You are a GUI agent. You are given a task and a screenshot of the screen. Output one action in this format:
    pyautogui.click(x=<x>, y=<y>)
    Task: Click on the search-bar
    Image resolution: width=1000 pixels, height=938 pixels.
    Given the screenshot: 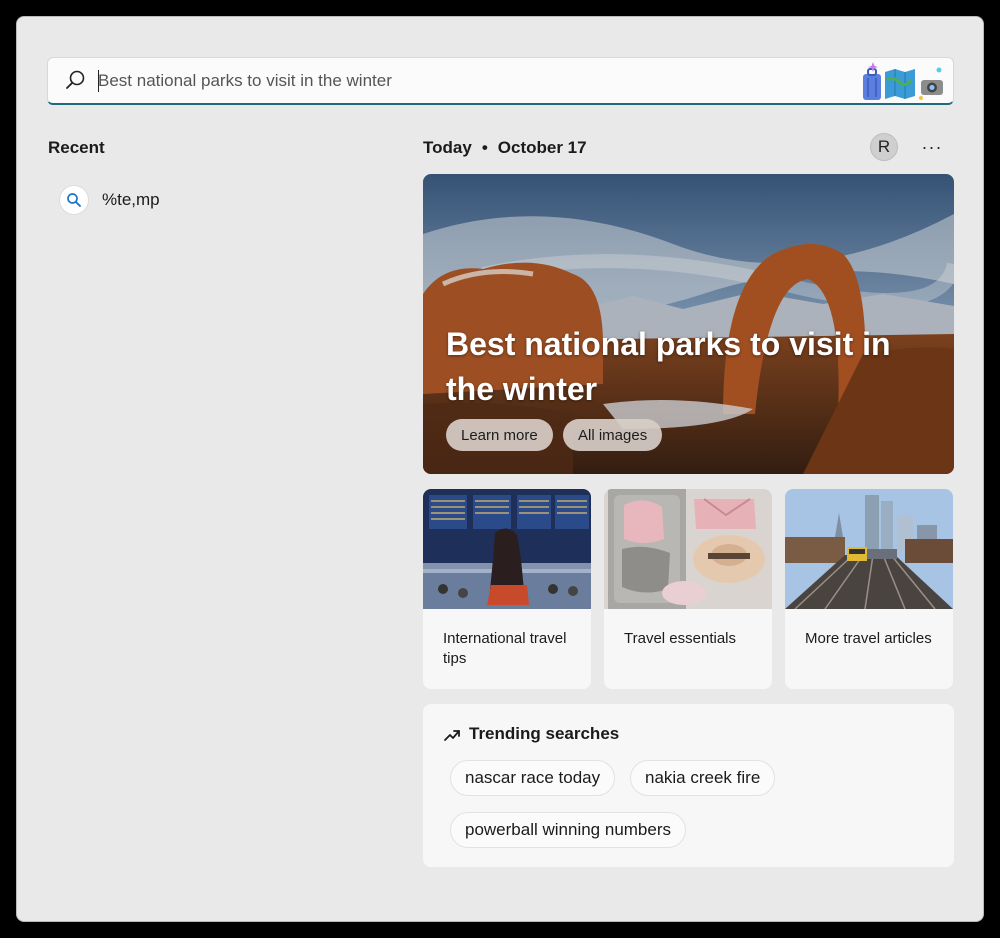 What is the action you would take?
    pyautogui.click(x=500, y=81)
    